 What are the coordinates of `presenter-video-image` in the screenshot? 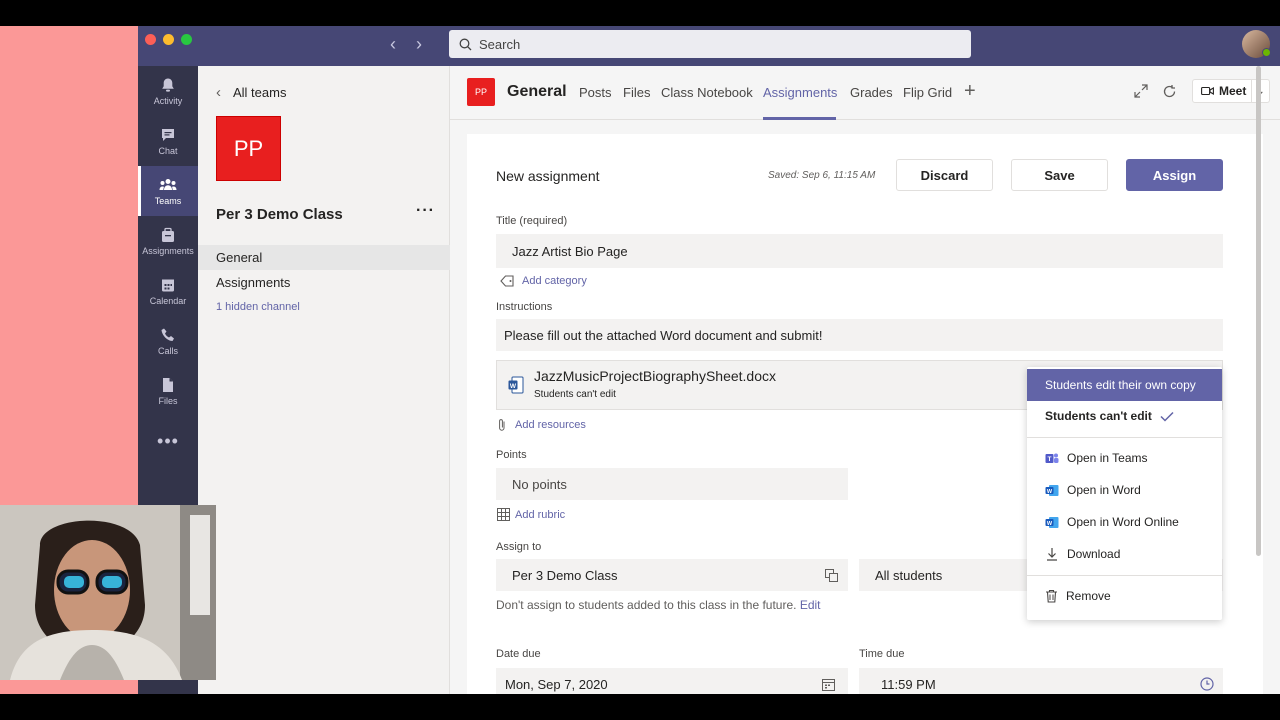 It's located at (108, 592).